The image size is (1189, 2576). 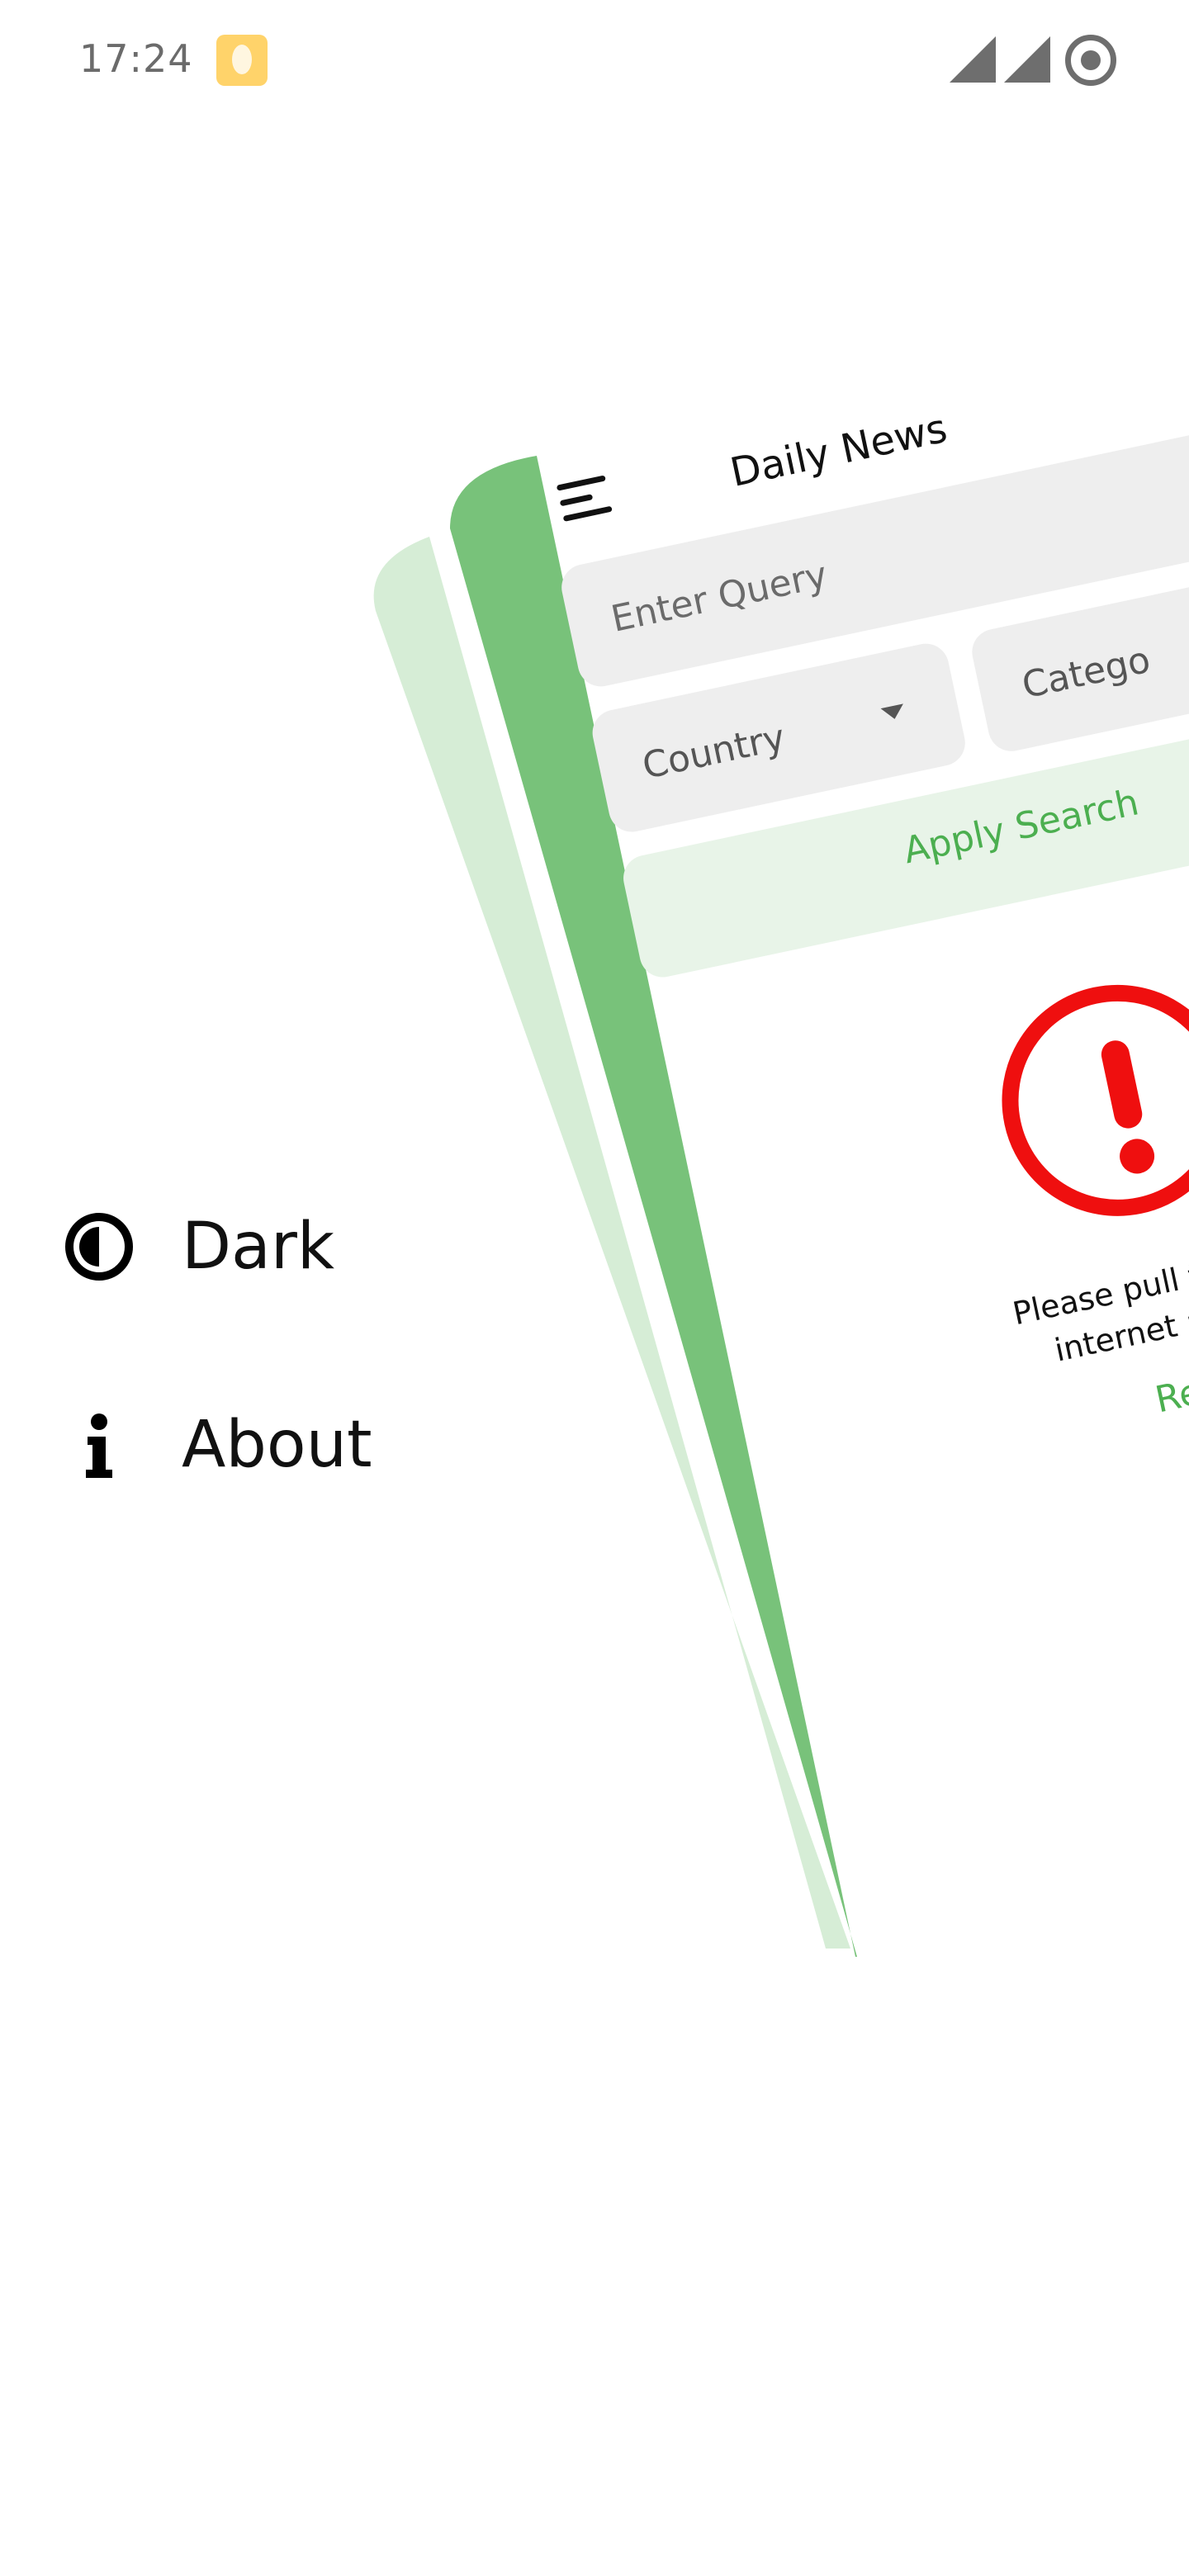 What do you see at coordinates (1021, 827) in the screenshot?
I see `apply-search-label: Apply Search` at bounding box center [1021, 827].